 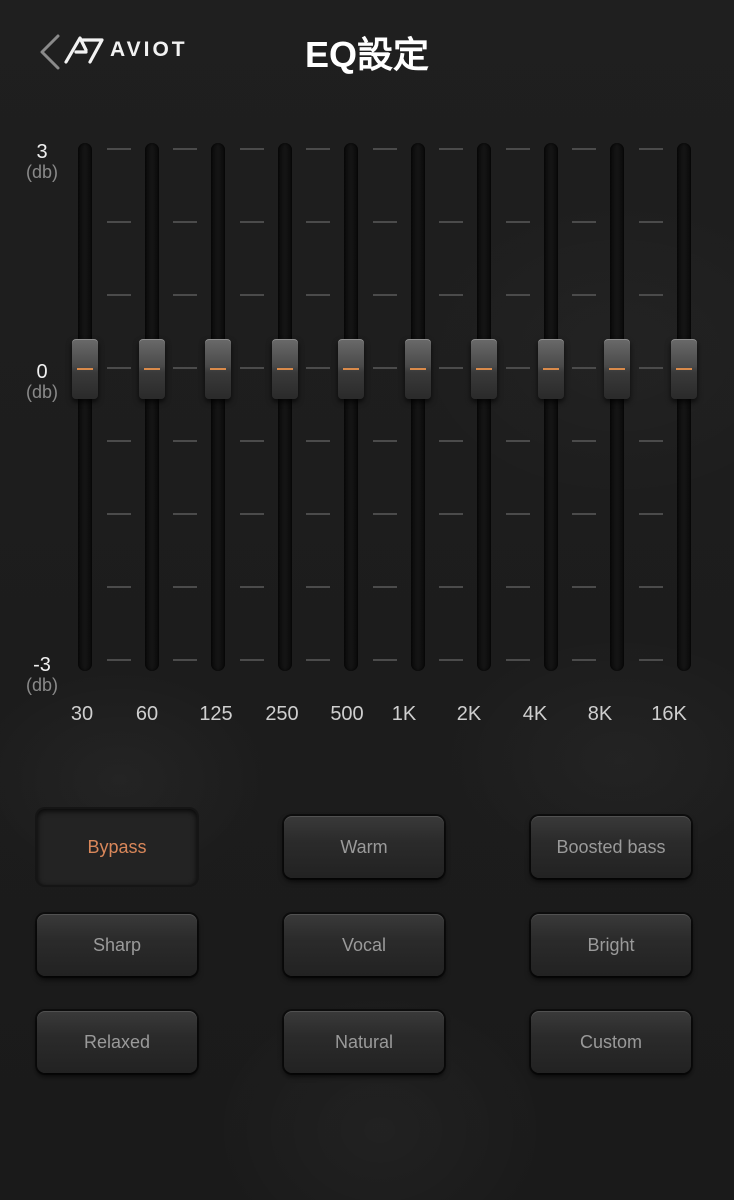 I want to click on eq-slider-thumb-1k, so click(x=418, y=369).